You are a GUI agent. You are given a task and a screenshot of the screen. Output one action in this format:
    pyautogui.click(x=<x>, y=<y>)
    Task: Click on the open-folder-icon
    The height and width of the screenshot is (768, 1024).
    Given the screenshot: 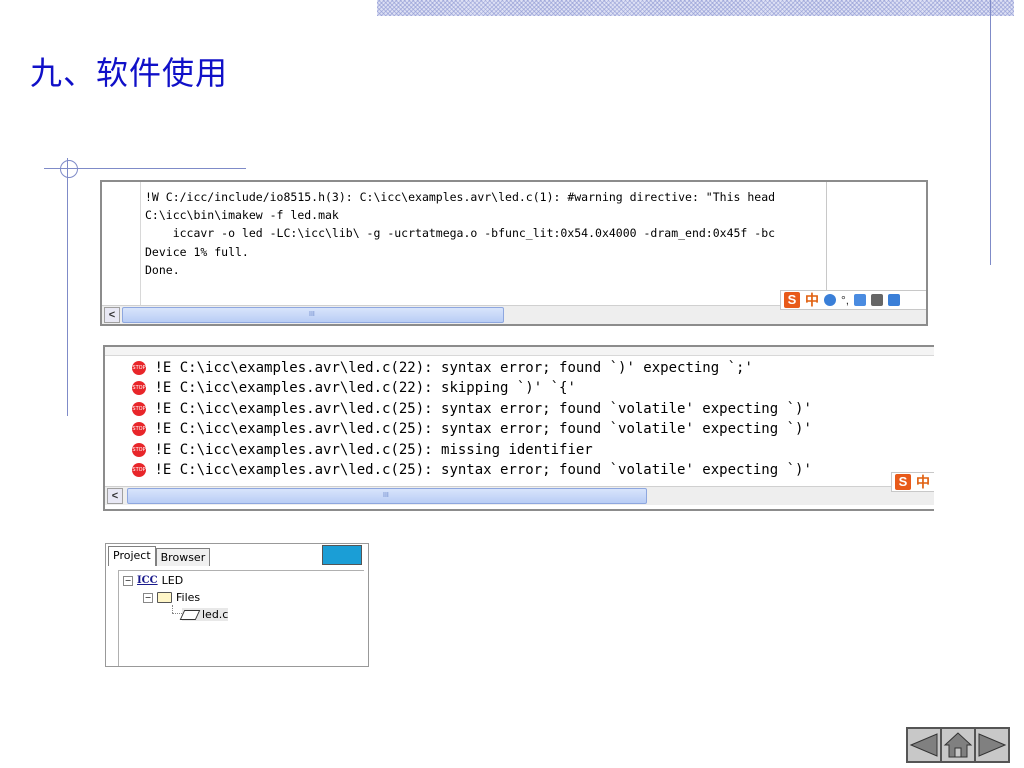 What is the action you would take?
    pyautogui.click(x=164, y=597)
    